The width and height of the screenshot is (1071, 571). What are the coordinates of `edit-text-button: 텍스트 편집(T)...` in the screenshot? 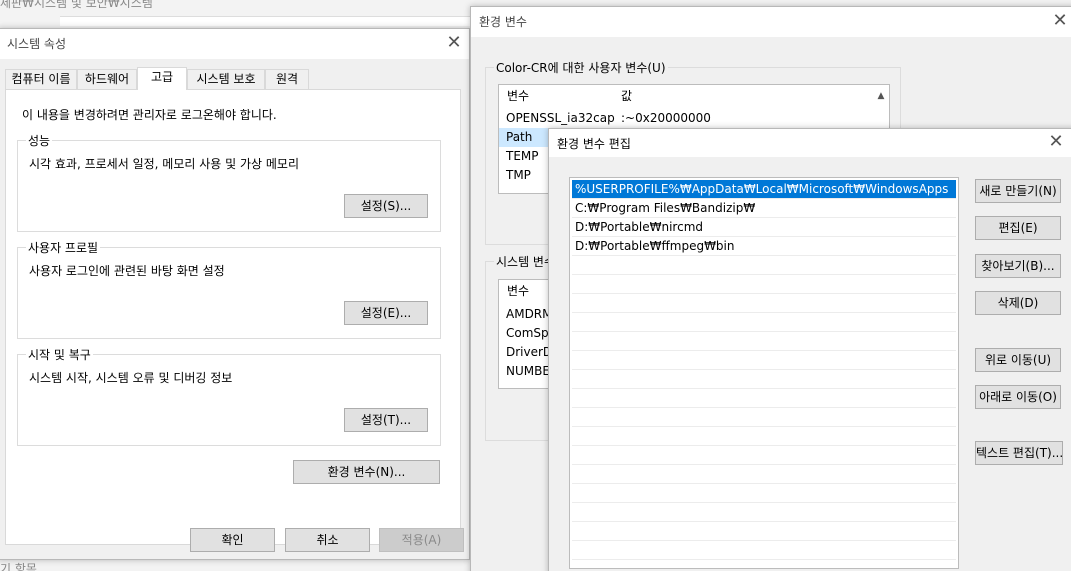 It's located at (1019, 453).